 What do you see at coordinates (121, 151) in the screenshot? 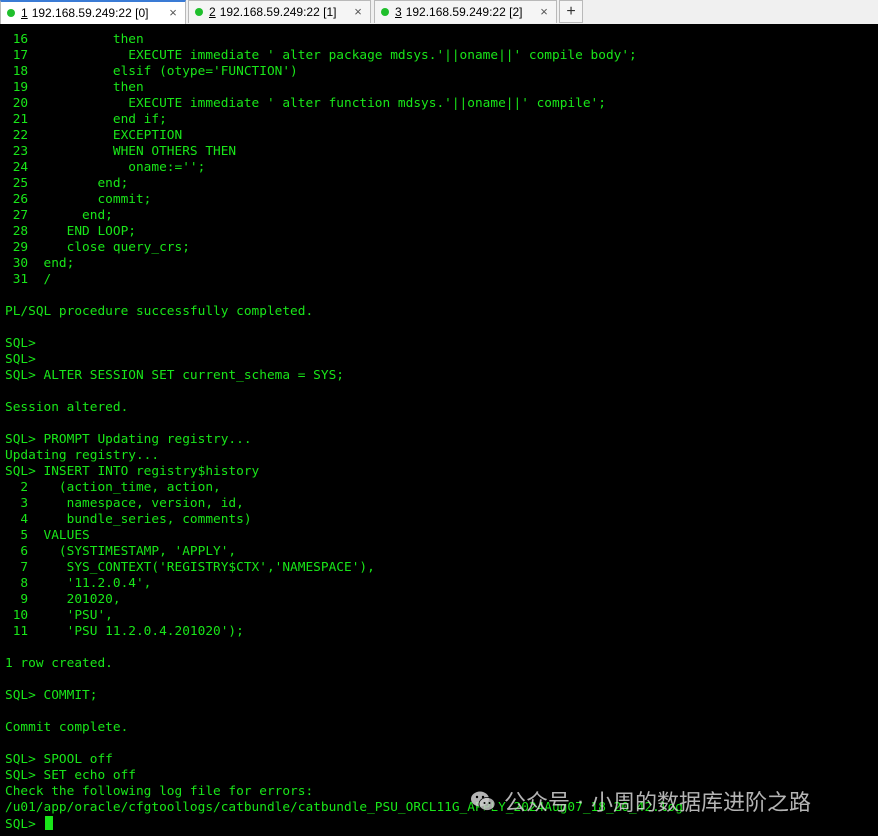
I see `terminal-line: 23 WHEN OTHERS THEN` at bounding box center [121, 151].